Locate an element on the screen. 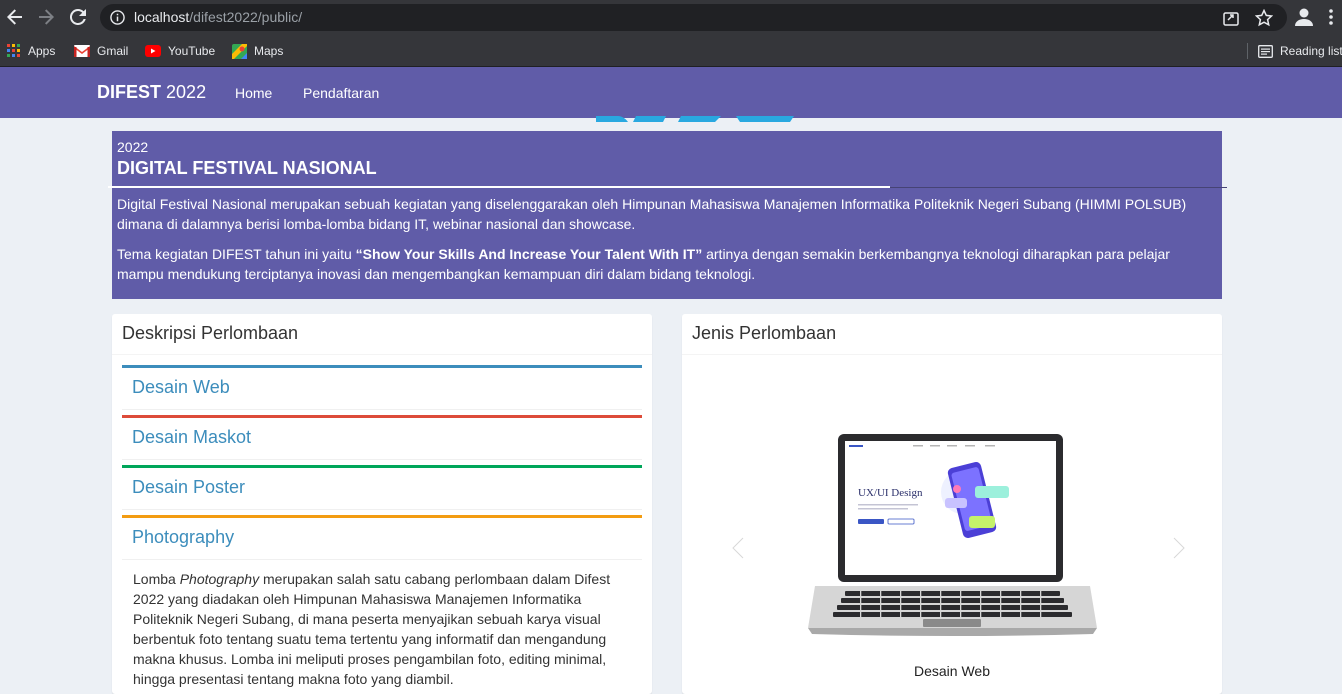 The image size is (1342, 694). apps-grid-icon is located at coordinates (13, 50).